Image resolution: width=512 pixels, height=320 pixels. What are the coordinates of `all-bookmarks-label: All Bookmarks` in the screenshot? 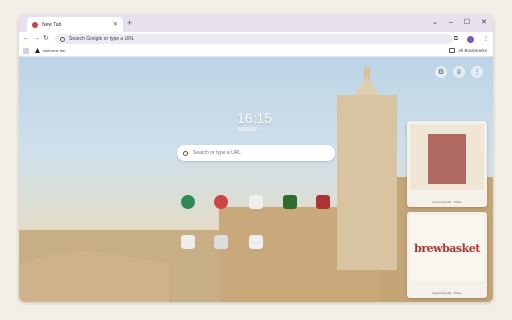 It's located at (472, 50).